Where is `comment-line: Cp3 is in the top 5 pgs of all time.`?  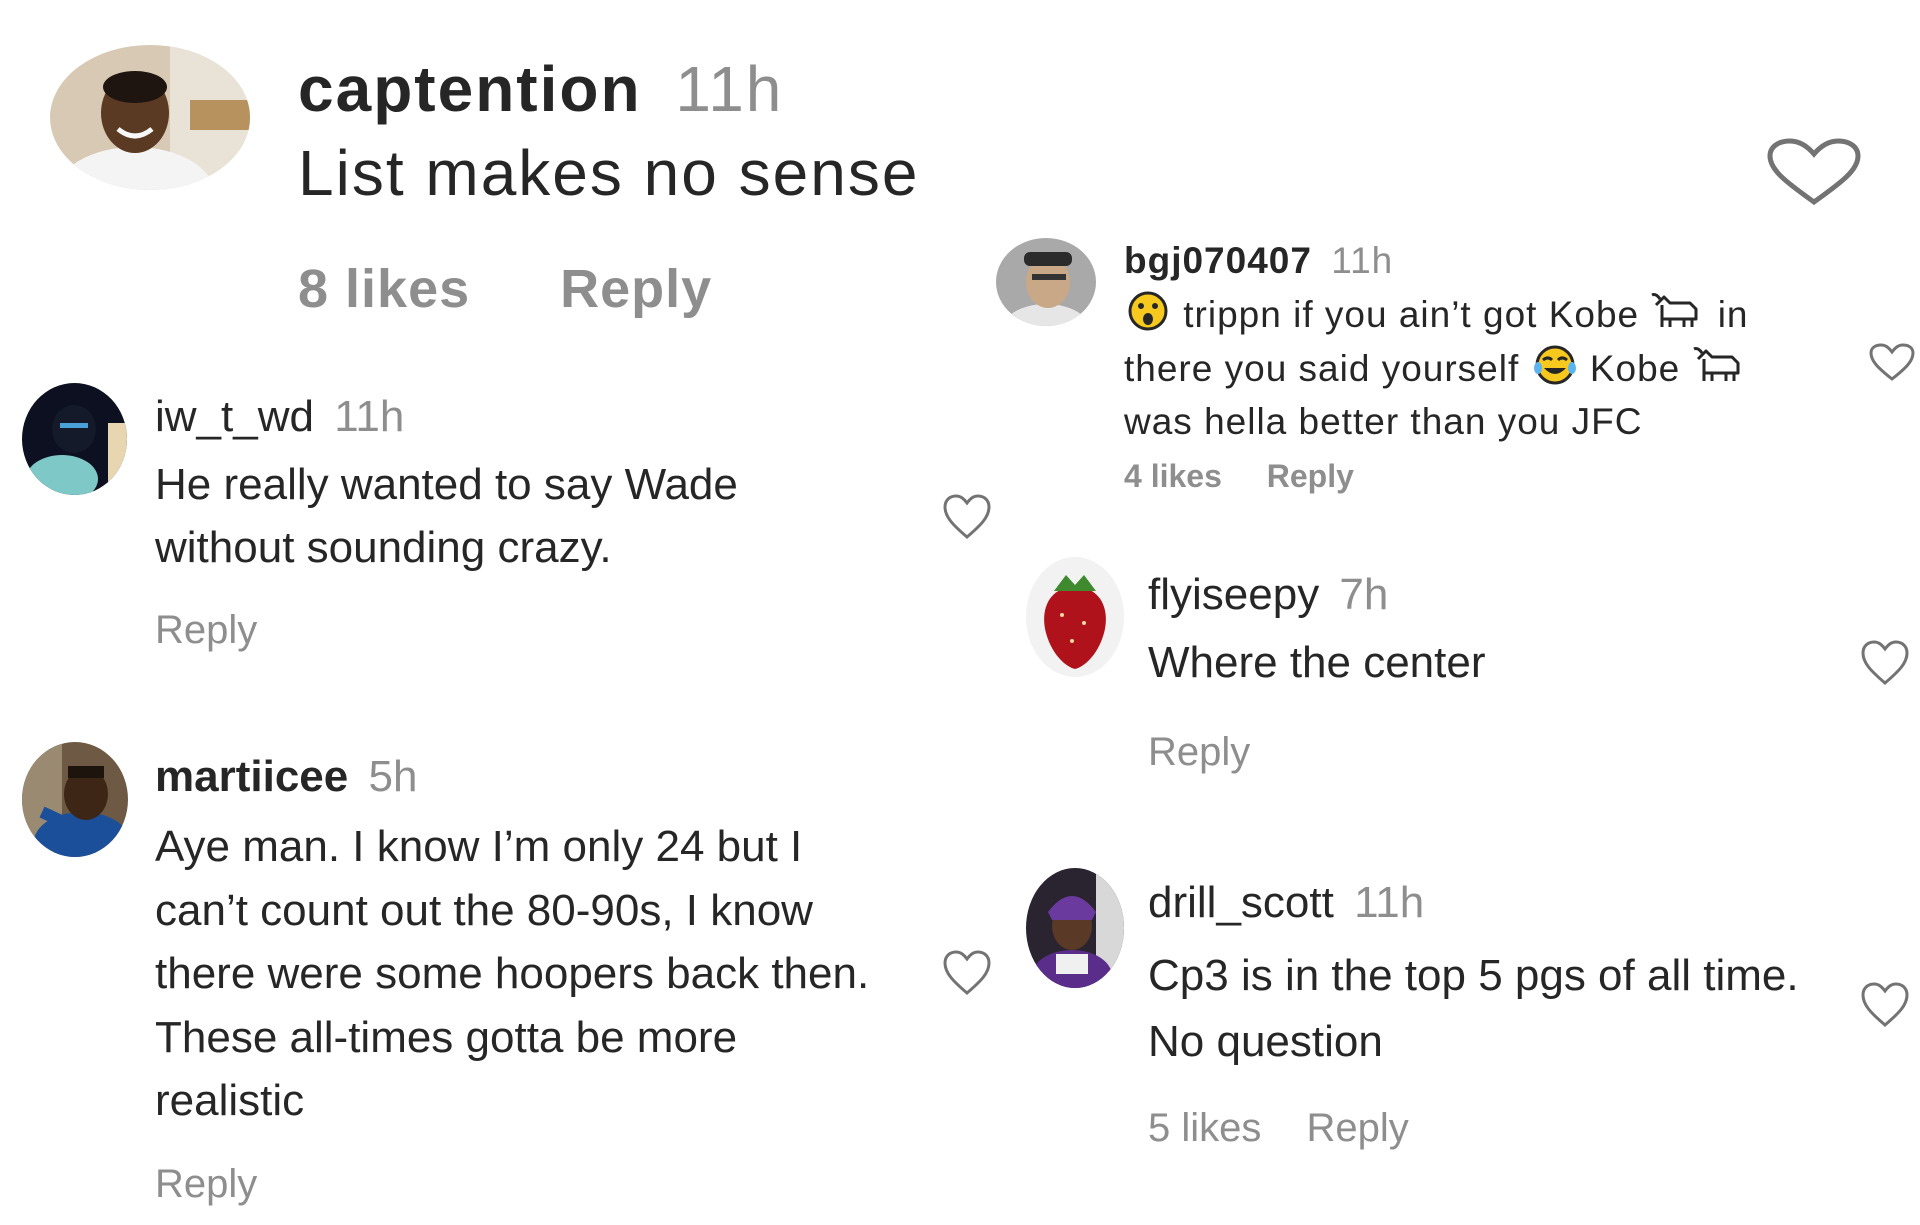
comment-line: Cp3 is in the top 5 pgs of all time. is located at coordinates (1473, 975).